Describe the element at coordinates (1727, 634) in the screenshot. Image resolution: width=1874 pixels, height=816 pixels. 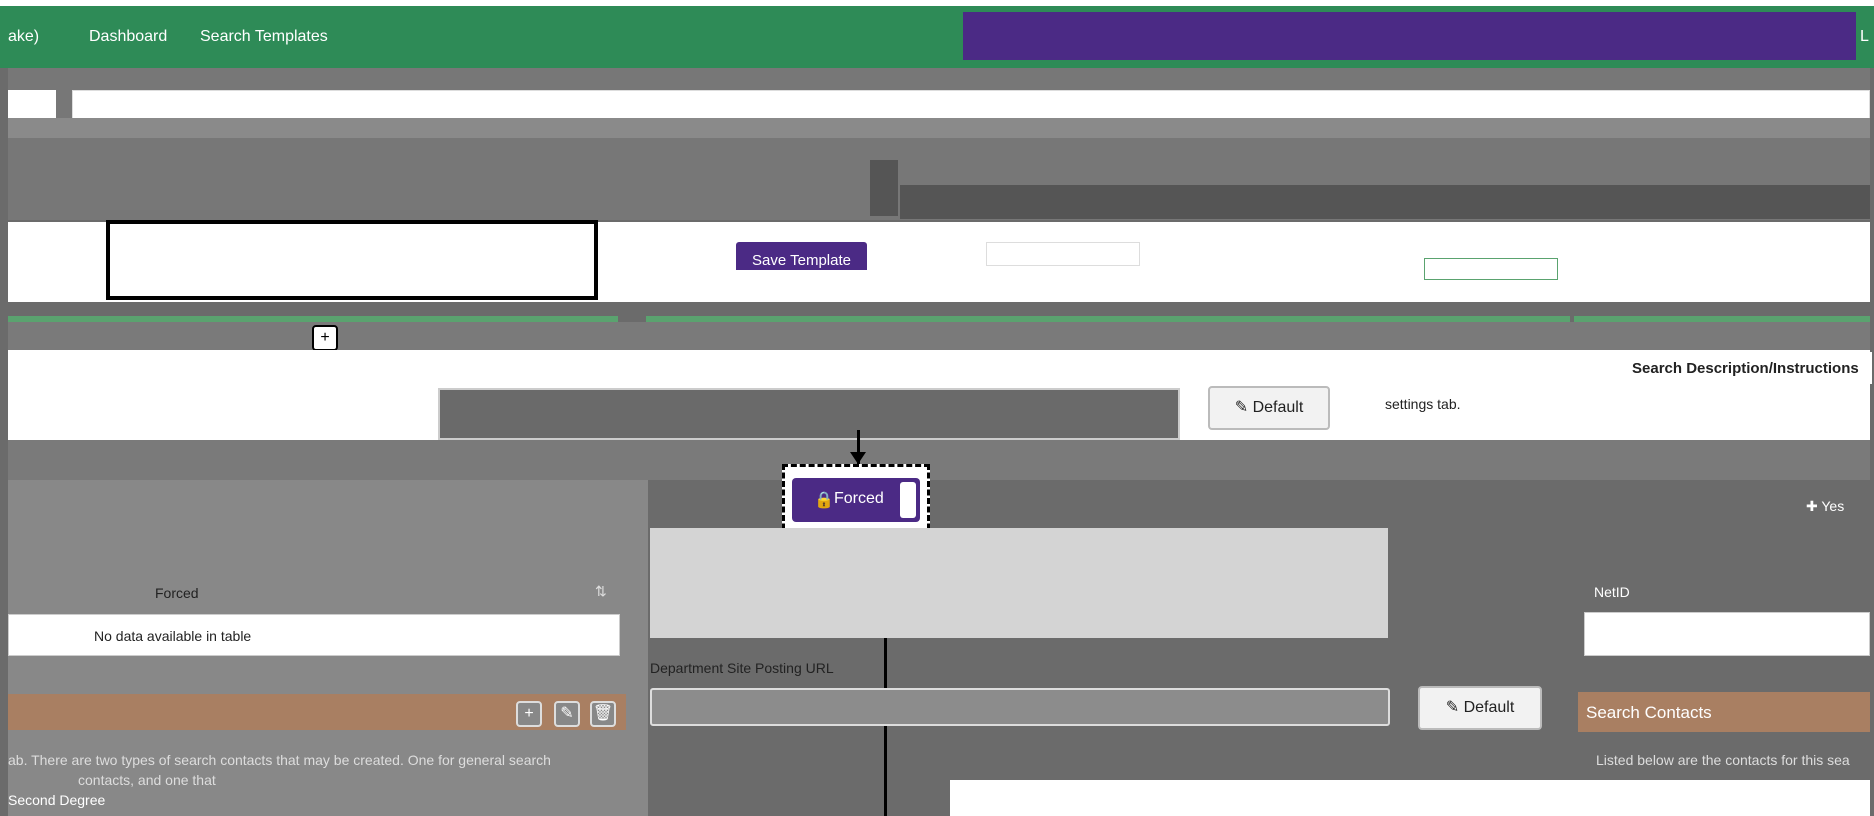
I see `netid-input` at that location.